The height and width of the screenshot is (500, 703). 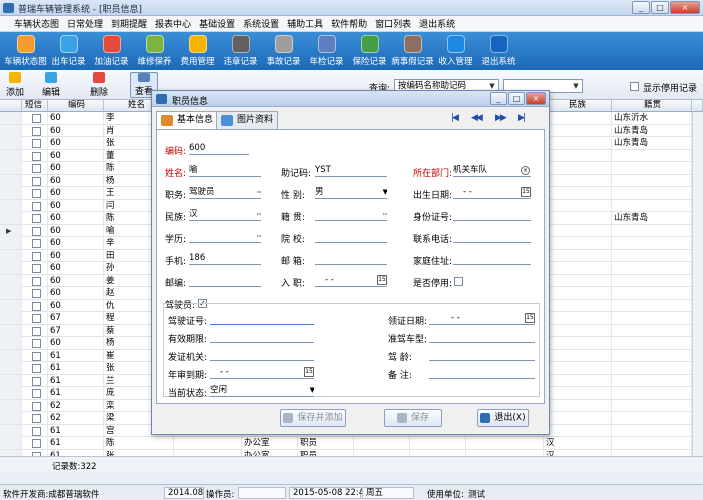 What do you see at coordinates (326, 51) in the screenshot?
I see `toolbar-inspection-button: 年检记录` at bounding box center [326, 51].